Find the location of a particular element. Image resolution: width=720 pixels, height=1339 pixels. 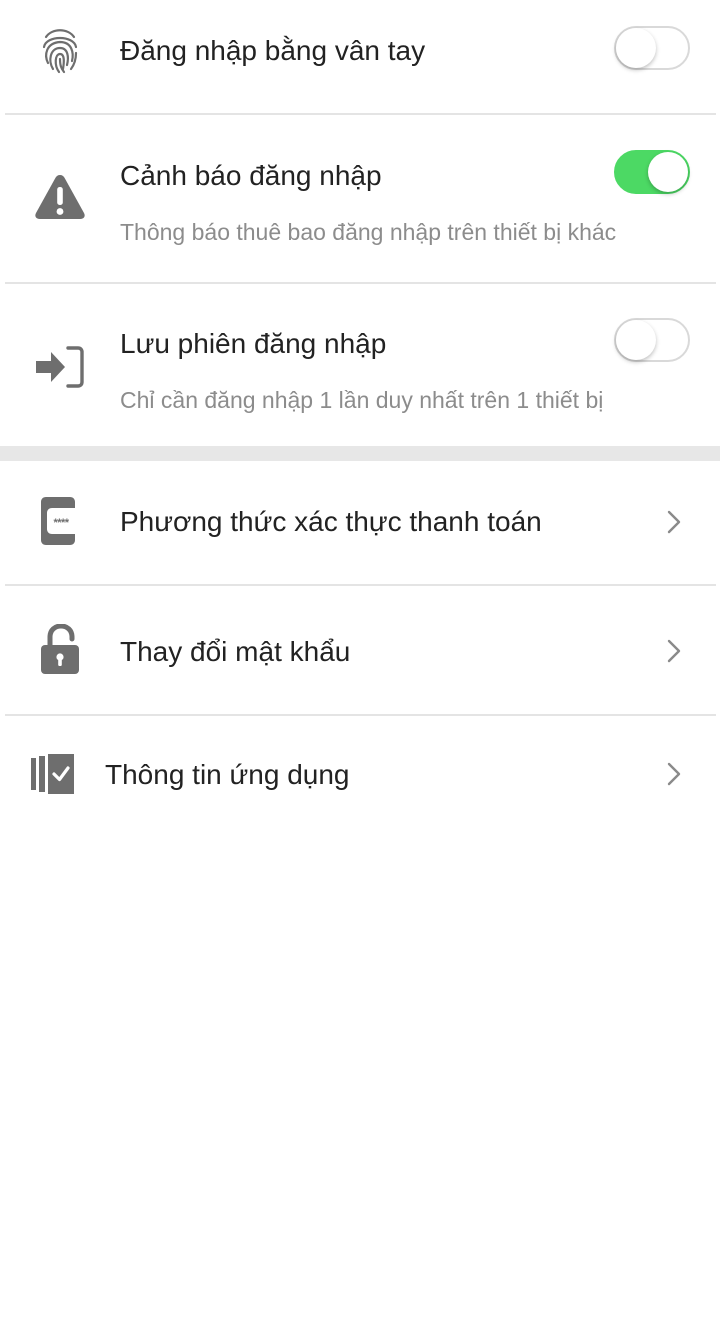

fingerprint-icon is located at coordinates (60, 50).